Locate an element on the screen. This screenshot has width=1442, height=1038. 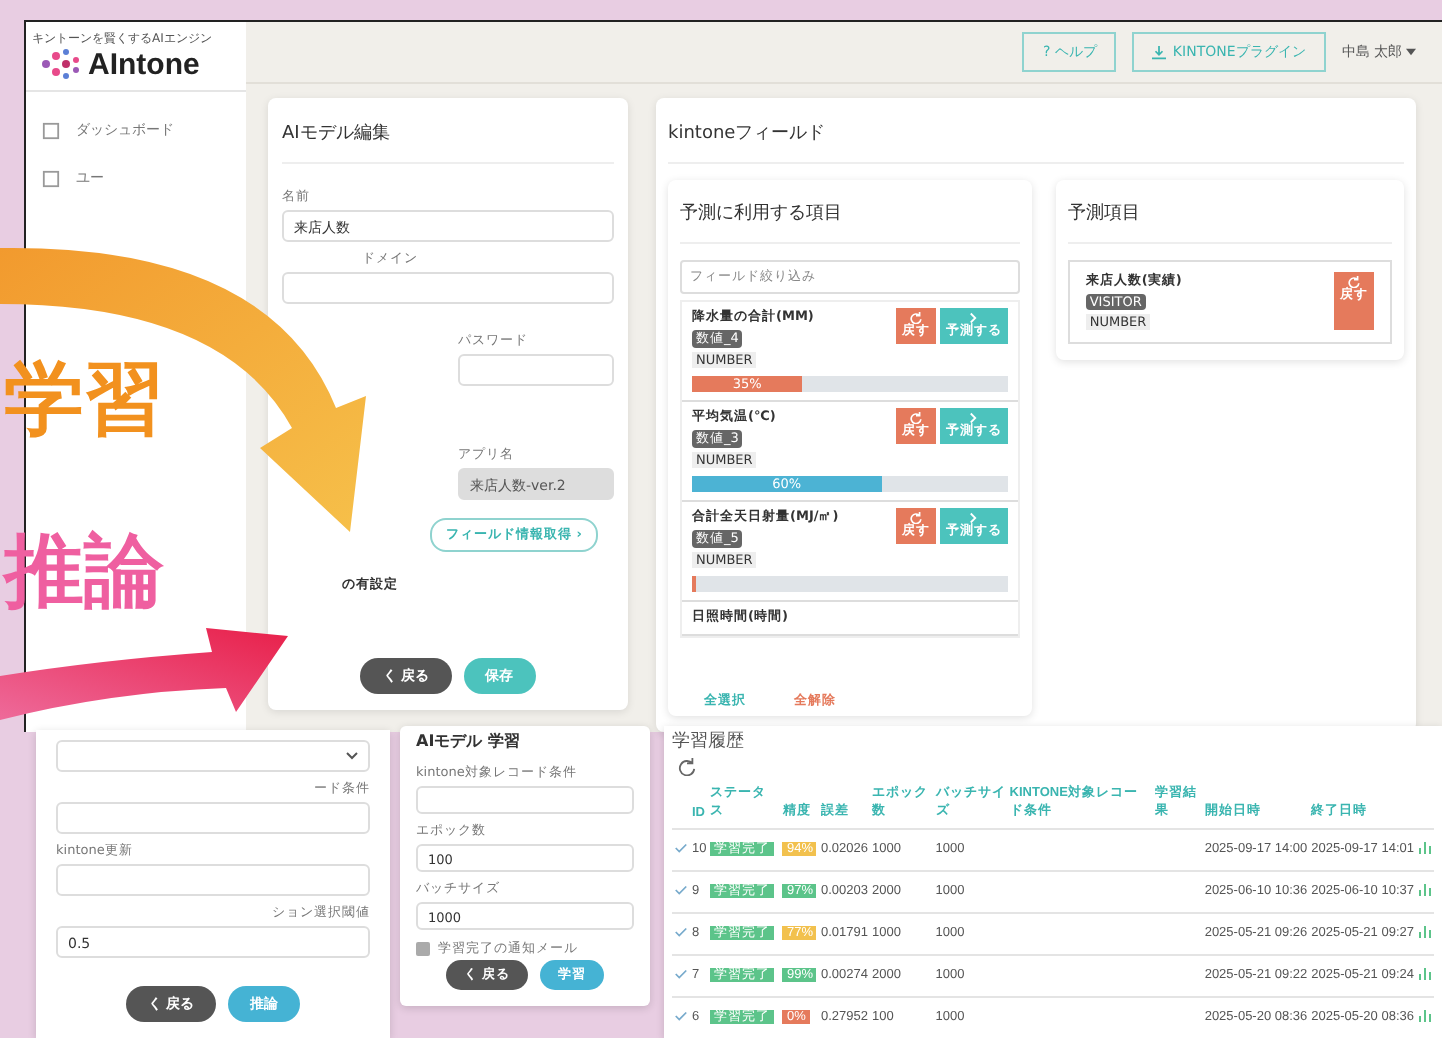
panel-title: 予測項目 is located at coordinates (1229, 212).